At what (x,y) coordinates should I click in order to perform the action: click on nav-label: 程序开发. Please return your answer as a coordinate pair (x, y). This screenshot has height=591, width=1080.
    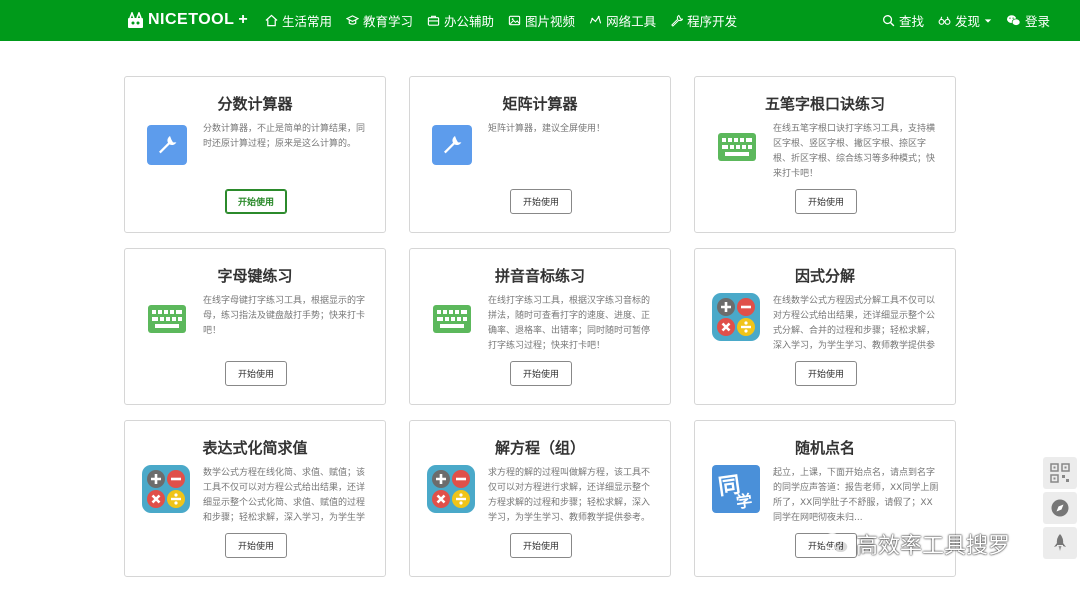
    Looking at the image, I should click on (712, 21).